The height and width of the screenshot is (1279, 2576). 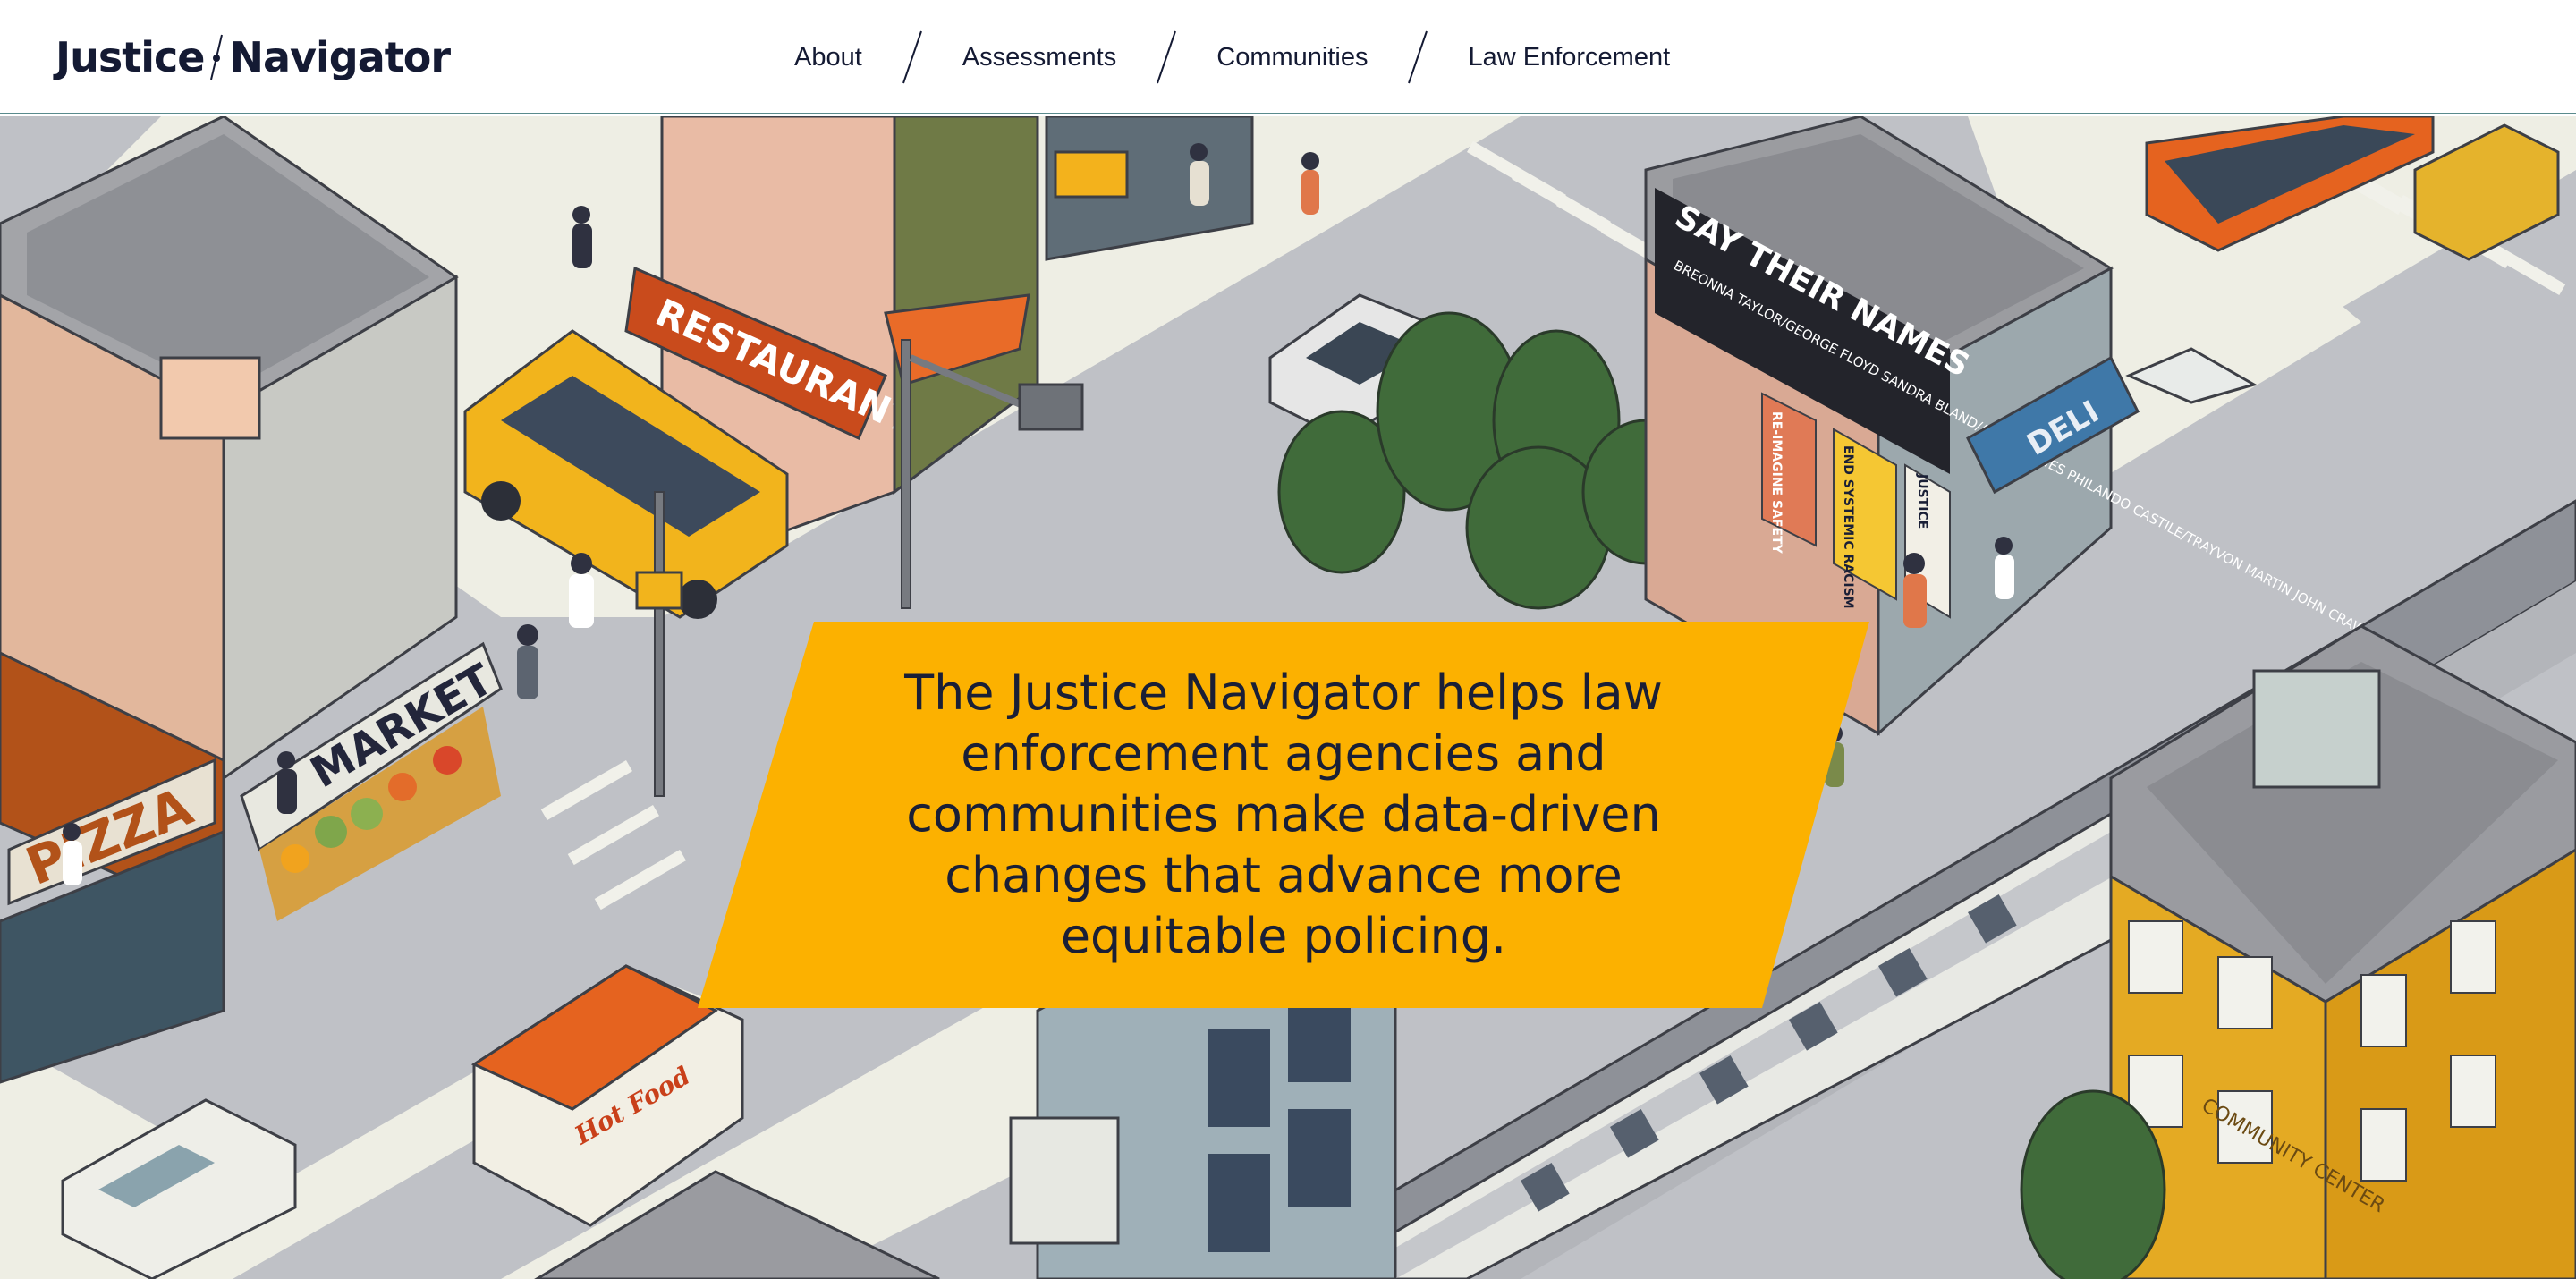 I want to click on logo-word-justice: Justice, so click(x=130, y=57).